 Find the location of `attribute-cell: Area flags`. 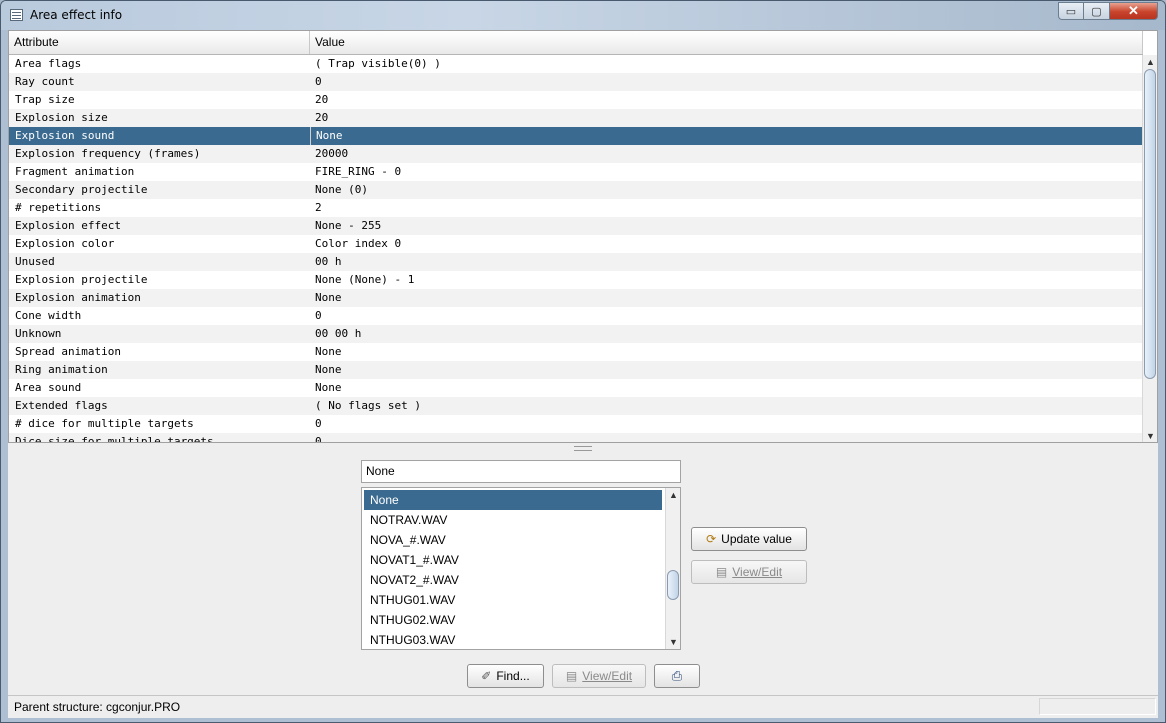

attribute-cell: Area flags is located at coordinates (48, 63).